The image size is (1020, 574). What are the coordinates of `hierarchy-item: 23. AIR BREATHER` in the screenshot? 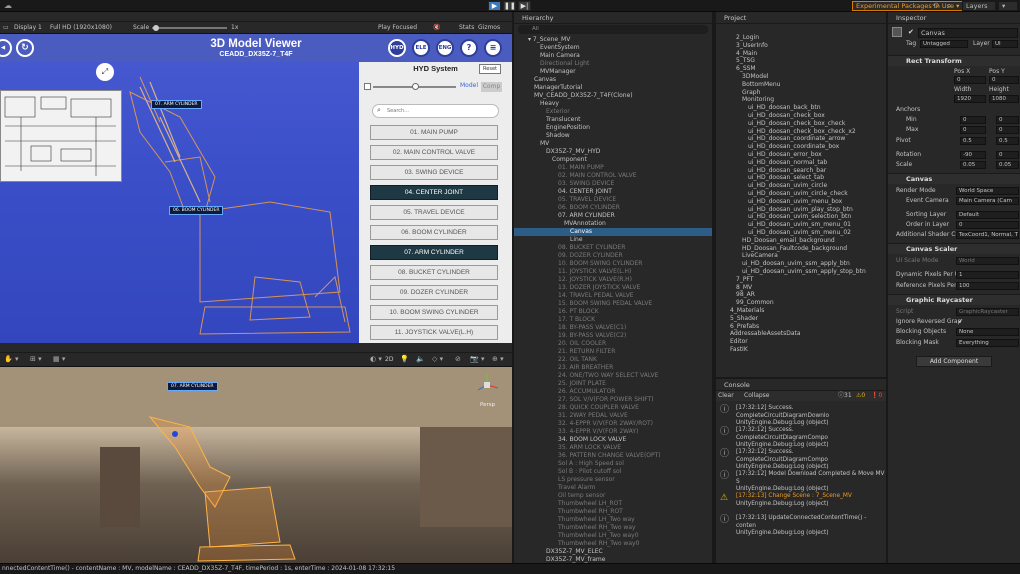 It's located at (563, 368).